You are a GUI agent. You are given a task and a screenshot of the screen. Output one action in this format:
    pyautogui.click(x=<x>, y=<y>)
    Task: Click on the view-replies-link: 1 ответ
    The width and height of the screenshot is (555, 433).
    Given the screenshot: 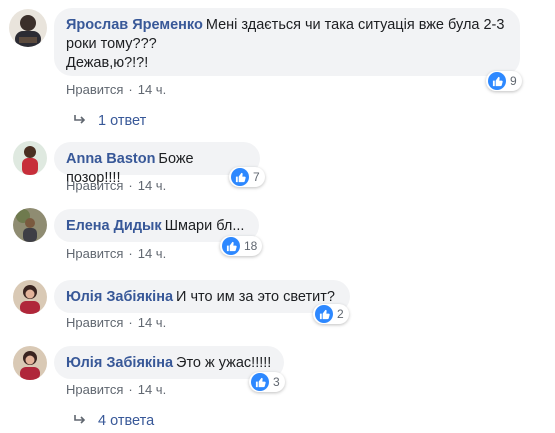 What is the action you would take?
    pyautogui.click(x=110, y=121)
    